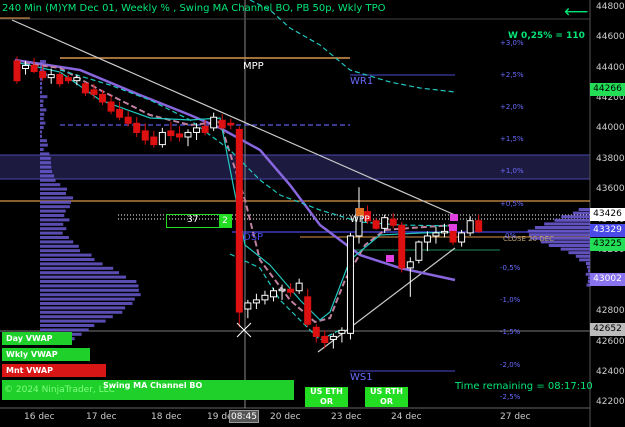 The width and height of the screenshot is (625, 427). What do you see at coordinates (361, 81) in the screenshot?
I see `wr1-label: WR1` at bounding box center [361, 81].